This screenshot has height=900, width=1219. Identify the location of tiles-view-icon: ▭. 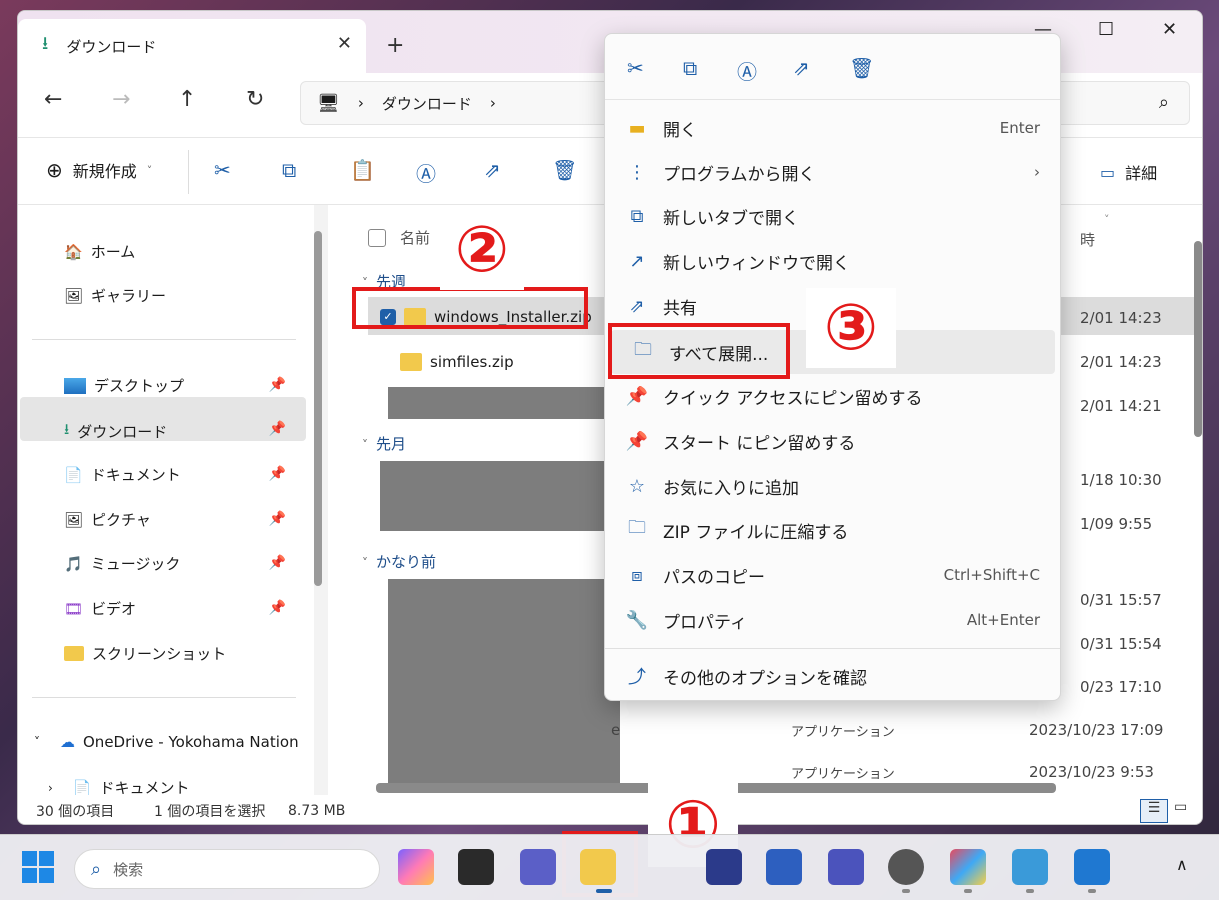
(1180, 807).